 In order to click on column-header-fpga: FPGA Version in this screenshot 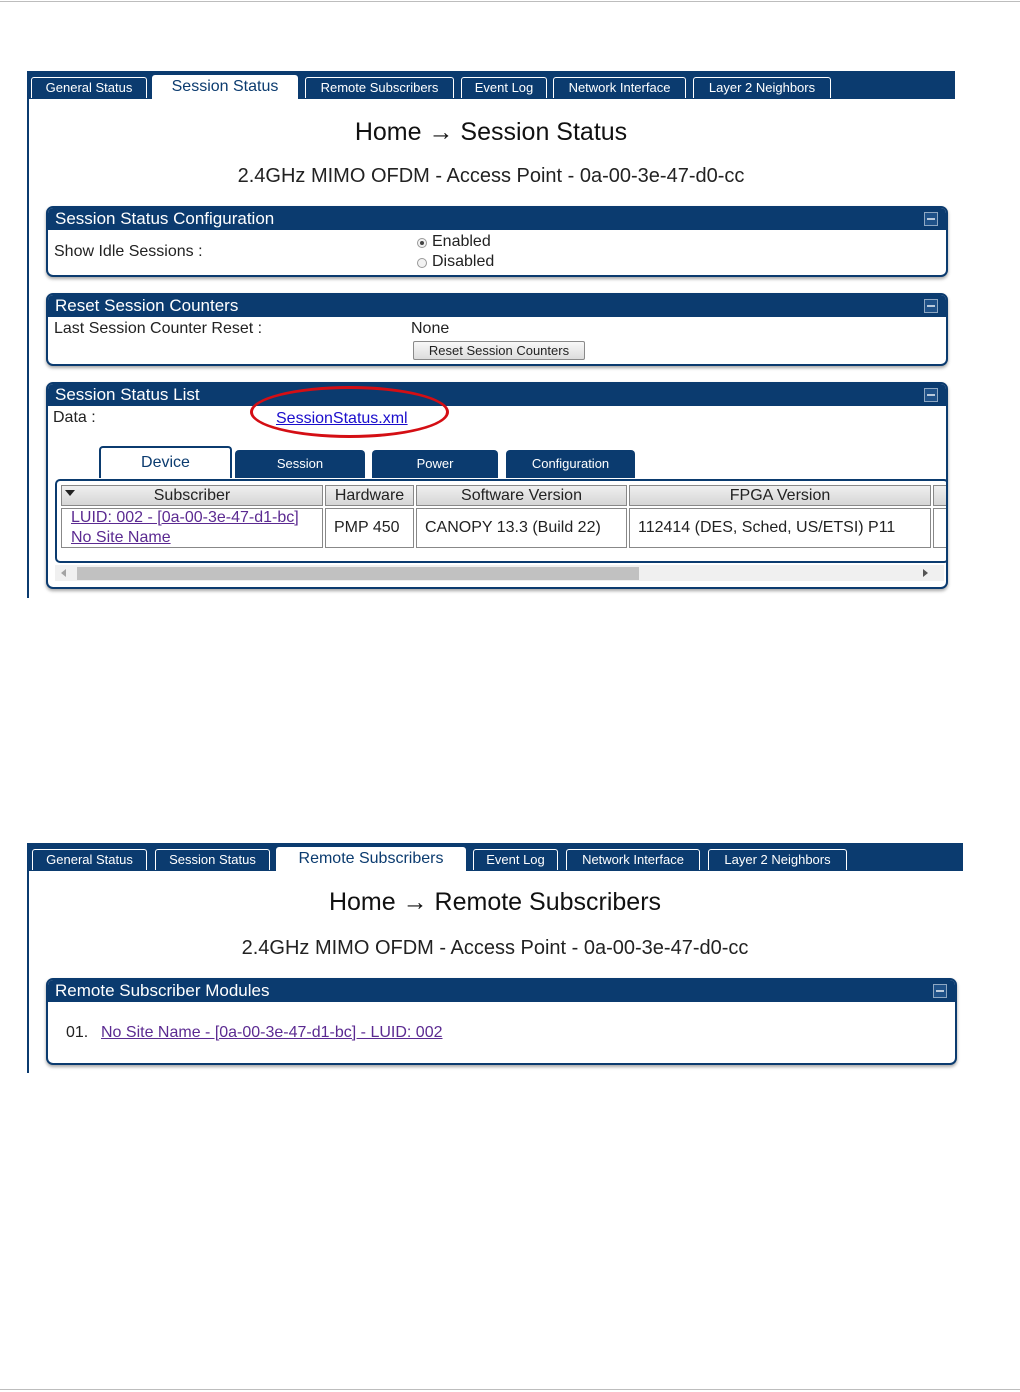, I will do `click(780, 495)`.